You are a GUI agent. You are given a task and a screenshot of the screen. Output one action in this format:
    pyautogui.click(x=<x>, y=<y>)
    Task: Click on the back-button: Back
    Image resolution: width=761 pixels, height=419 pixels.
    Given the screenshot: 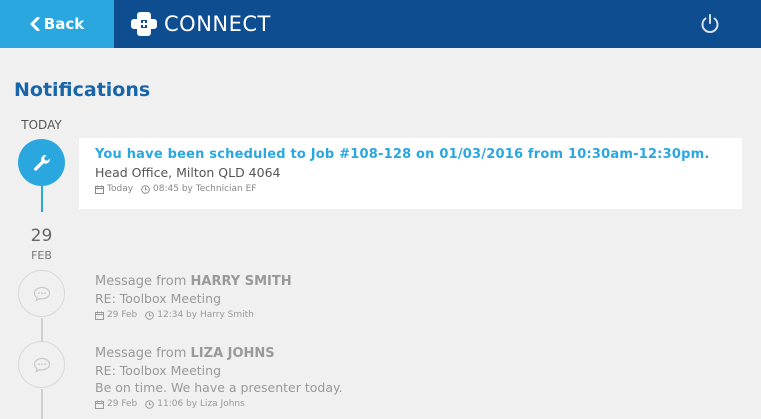 What is the action you would take?
    pyautogui.click(x=57, y=24)
    